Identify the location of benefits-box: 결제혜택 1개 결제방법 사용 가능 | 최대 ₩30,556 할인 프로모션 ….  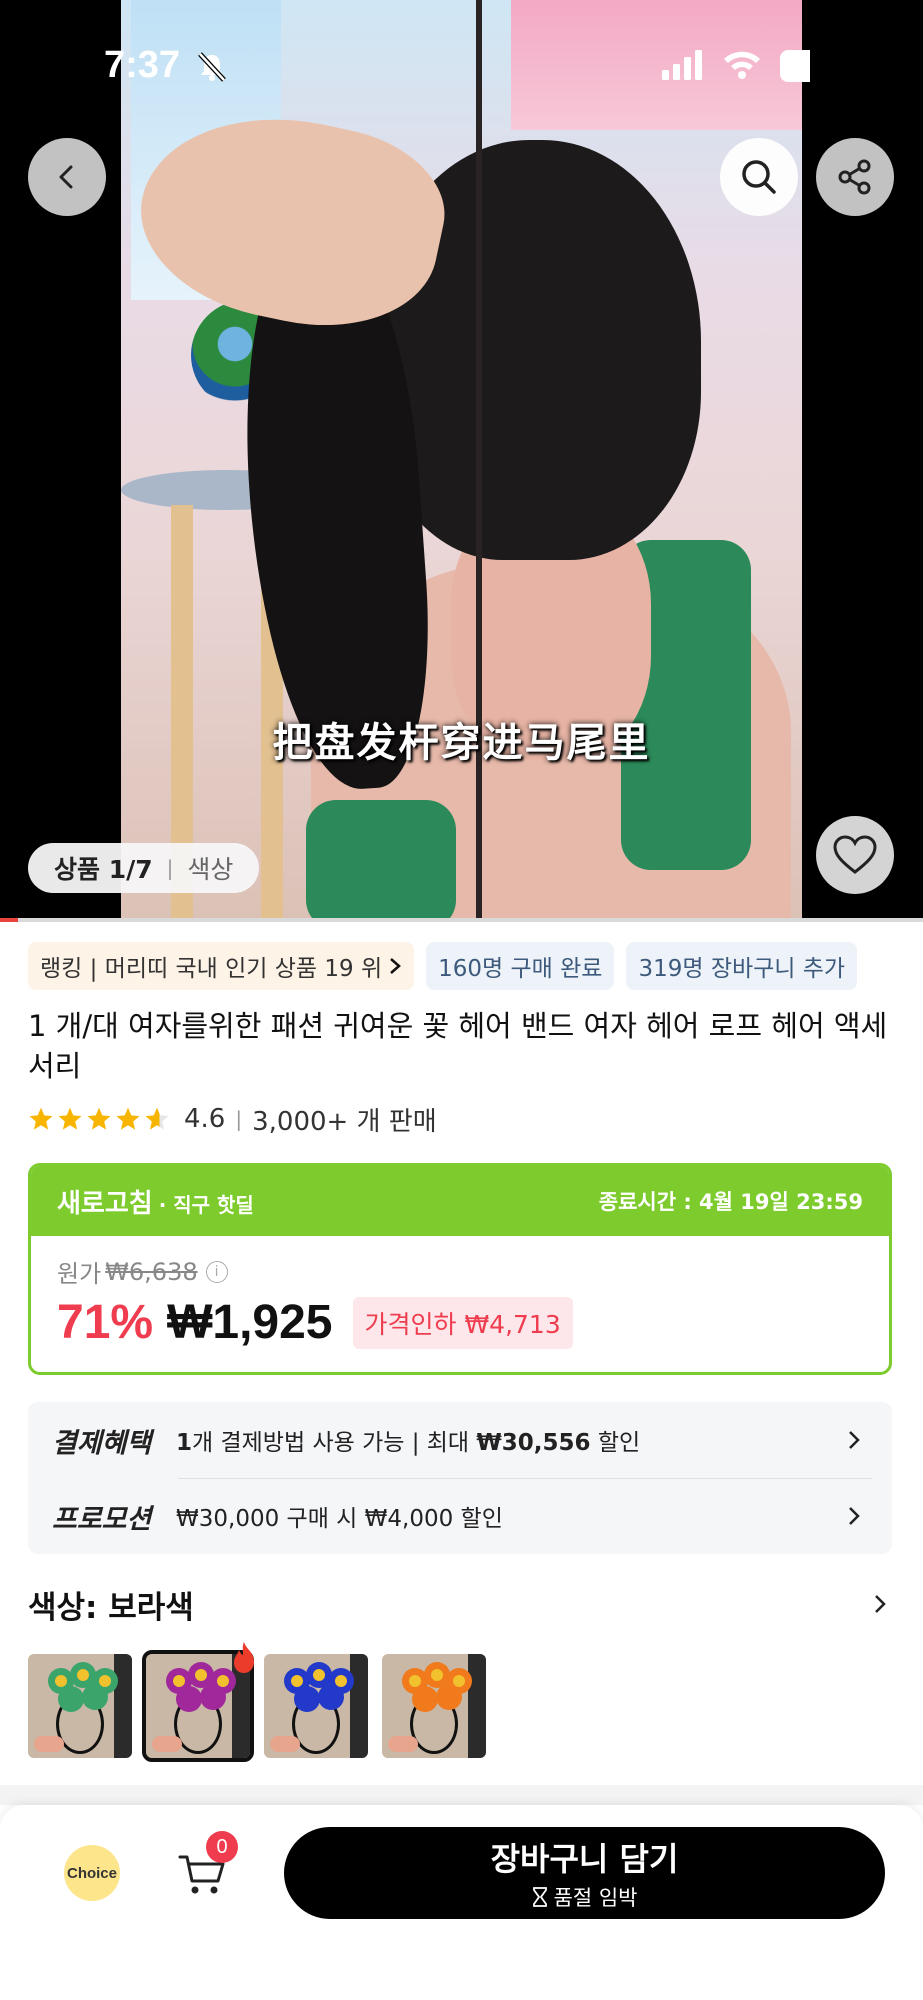
(460, 1478).